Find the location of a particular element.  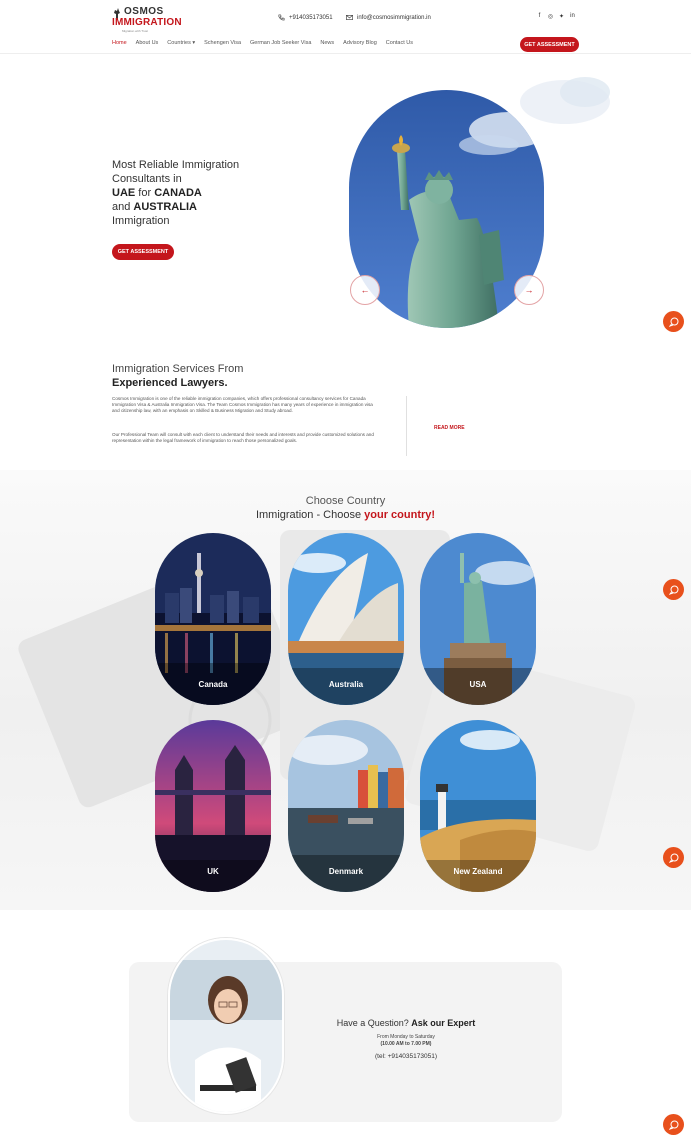

hero-line-3: UAE for CANADA is located at coordinates (212, 193).